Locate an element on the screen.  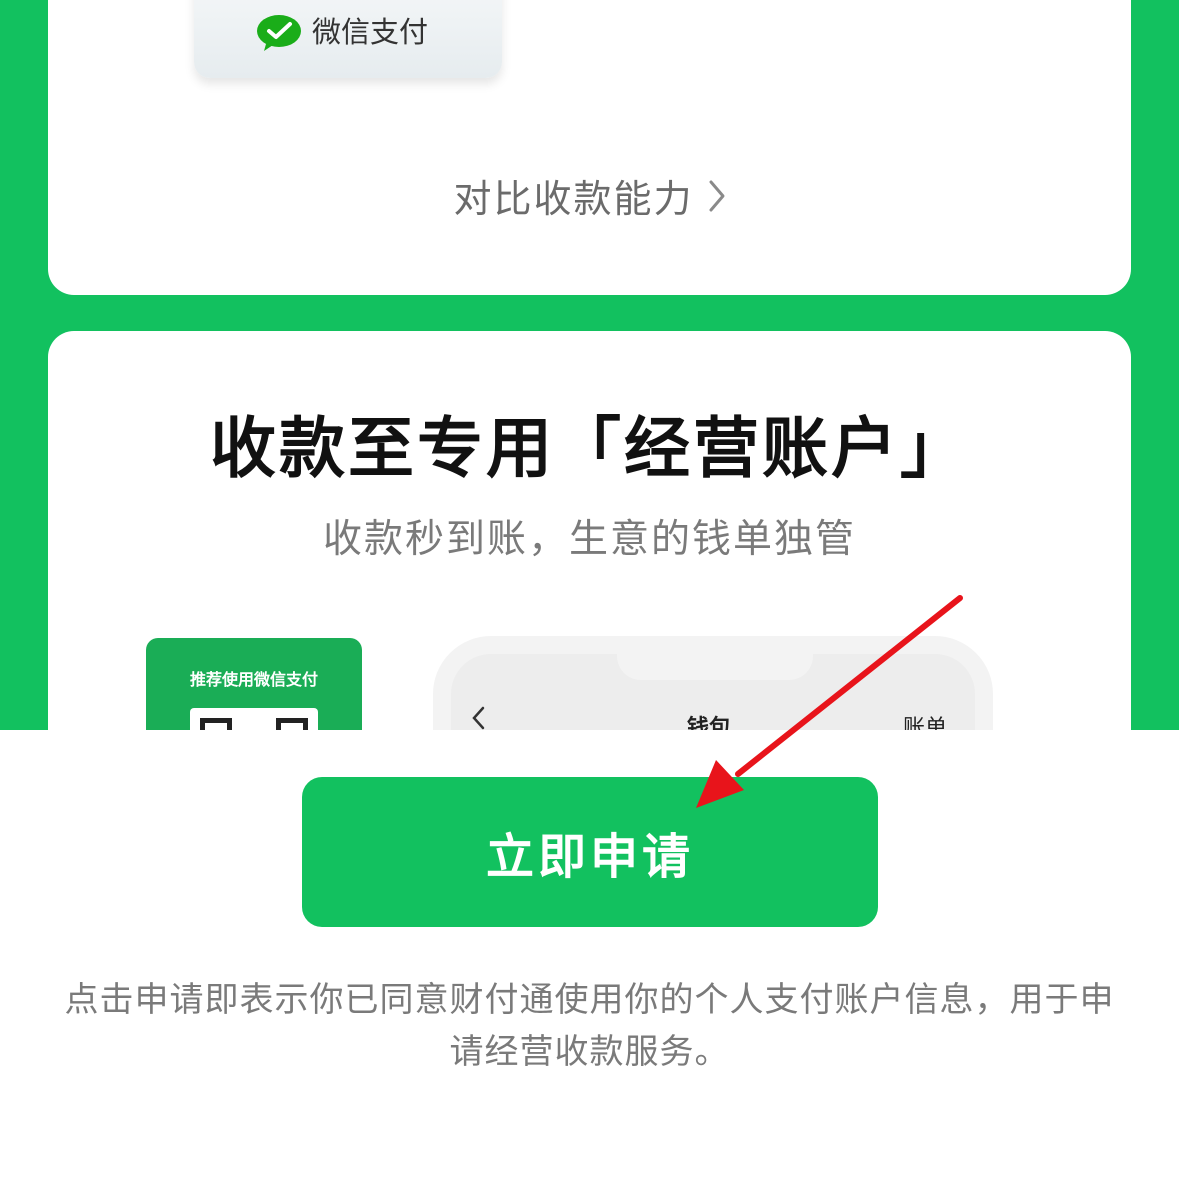
feature-title: 收款至专用「经营账户」 is located at coordinates (589, 448).